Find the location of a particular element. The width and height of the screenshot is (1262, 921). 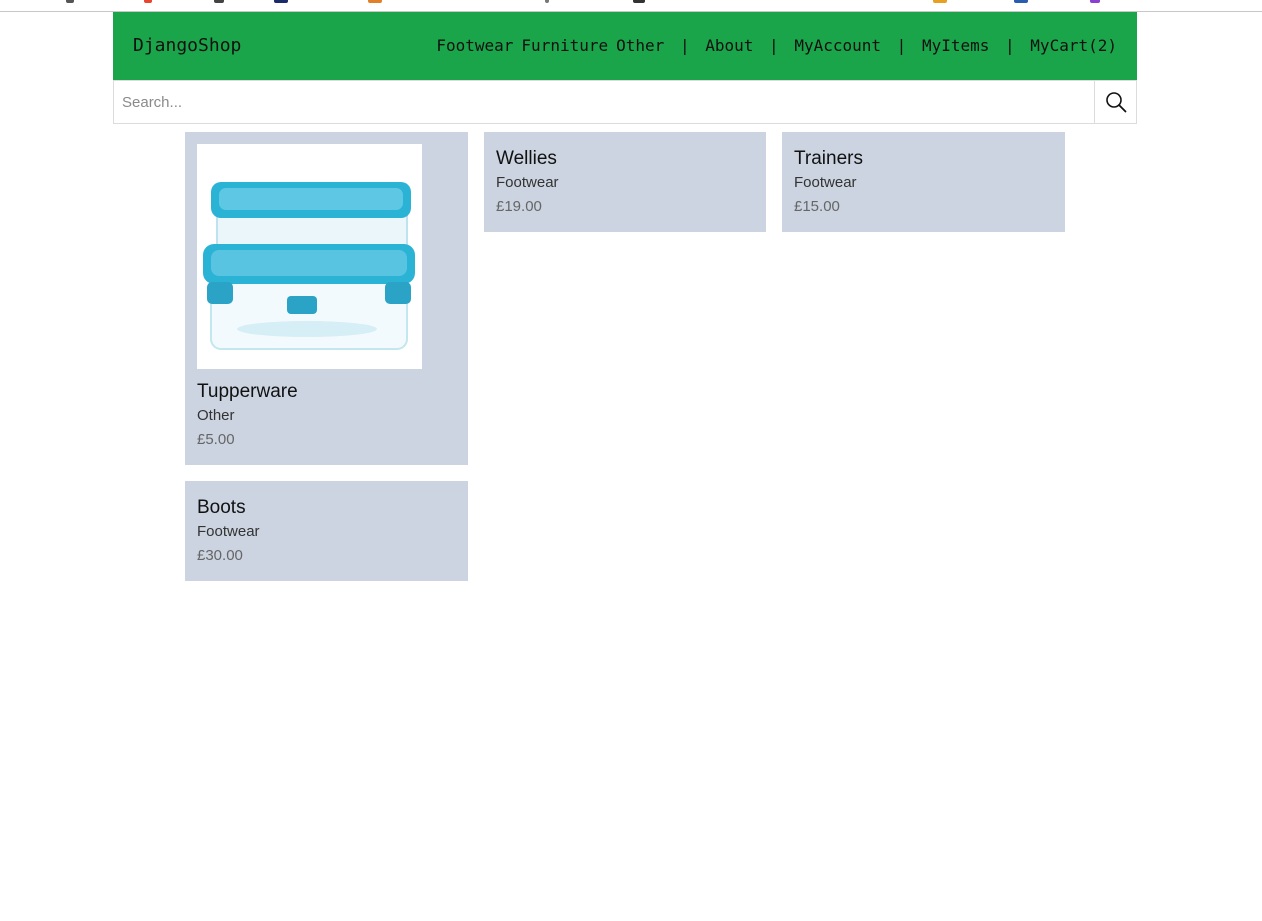

product-title: Wellies is located at coordinates (526, 158).